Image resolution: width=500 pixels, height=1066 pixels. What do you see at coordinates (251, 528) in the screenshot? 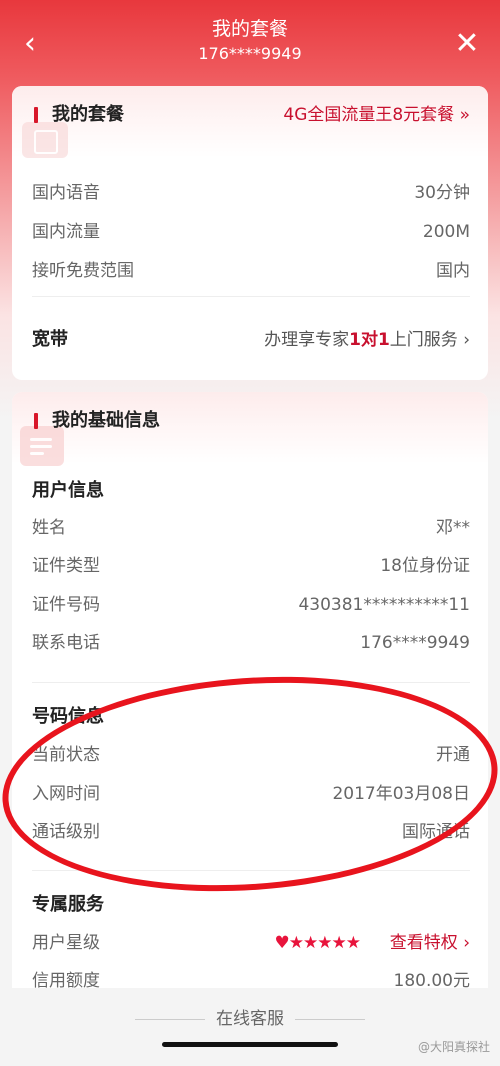
I see `user-info-row: 姓名 邓**` at bounding box center [251, 528].